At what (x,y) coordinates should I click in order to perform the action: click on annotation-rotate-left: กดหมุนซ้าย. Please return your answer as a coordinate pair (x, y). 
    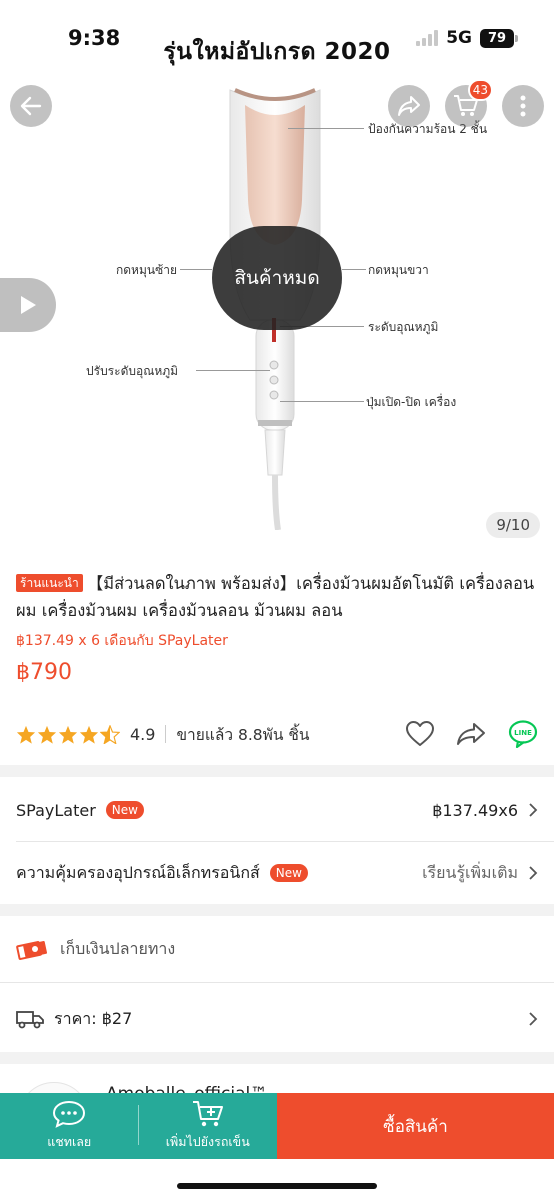
    Looking at the image, I should click on (146, 270).